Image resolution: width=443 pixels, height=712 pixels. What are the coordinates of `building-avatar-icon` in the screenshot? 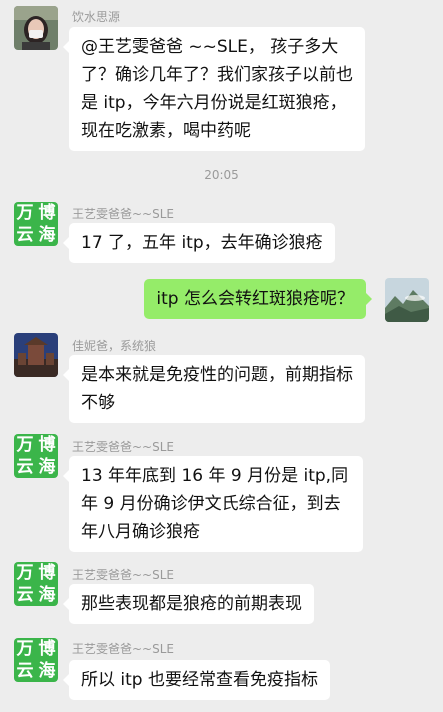 It's located at (36, 355).